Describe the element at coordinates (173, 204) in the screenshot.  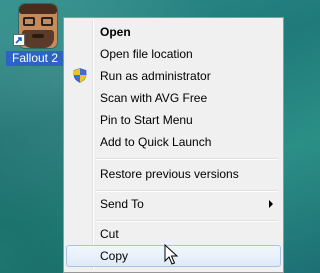
I see `menu-item-send-to: Send To` at that location.